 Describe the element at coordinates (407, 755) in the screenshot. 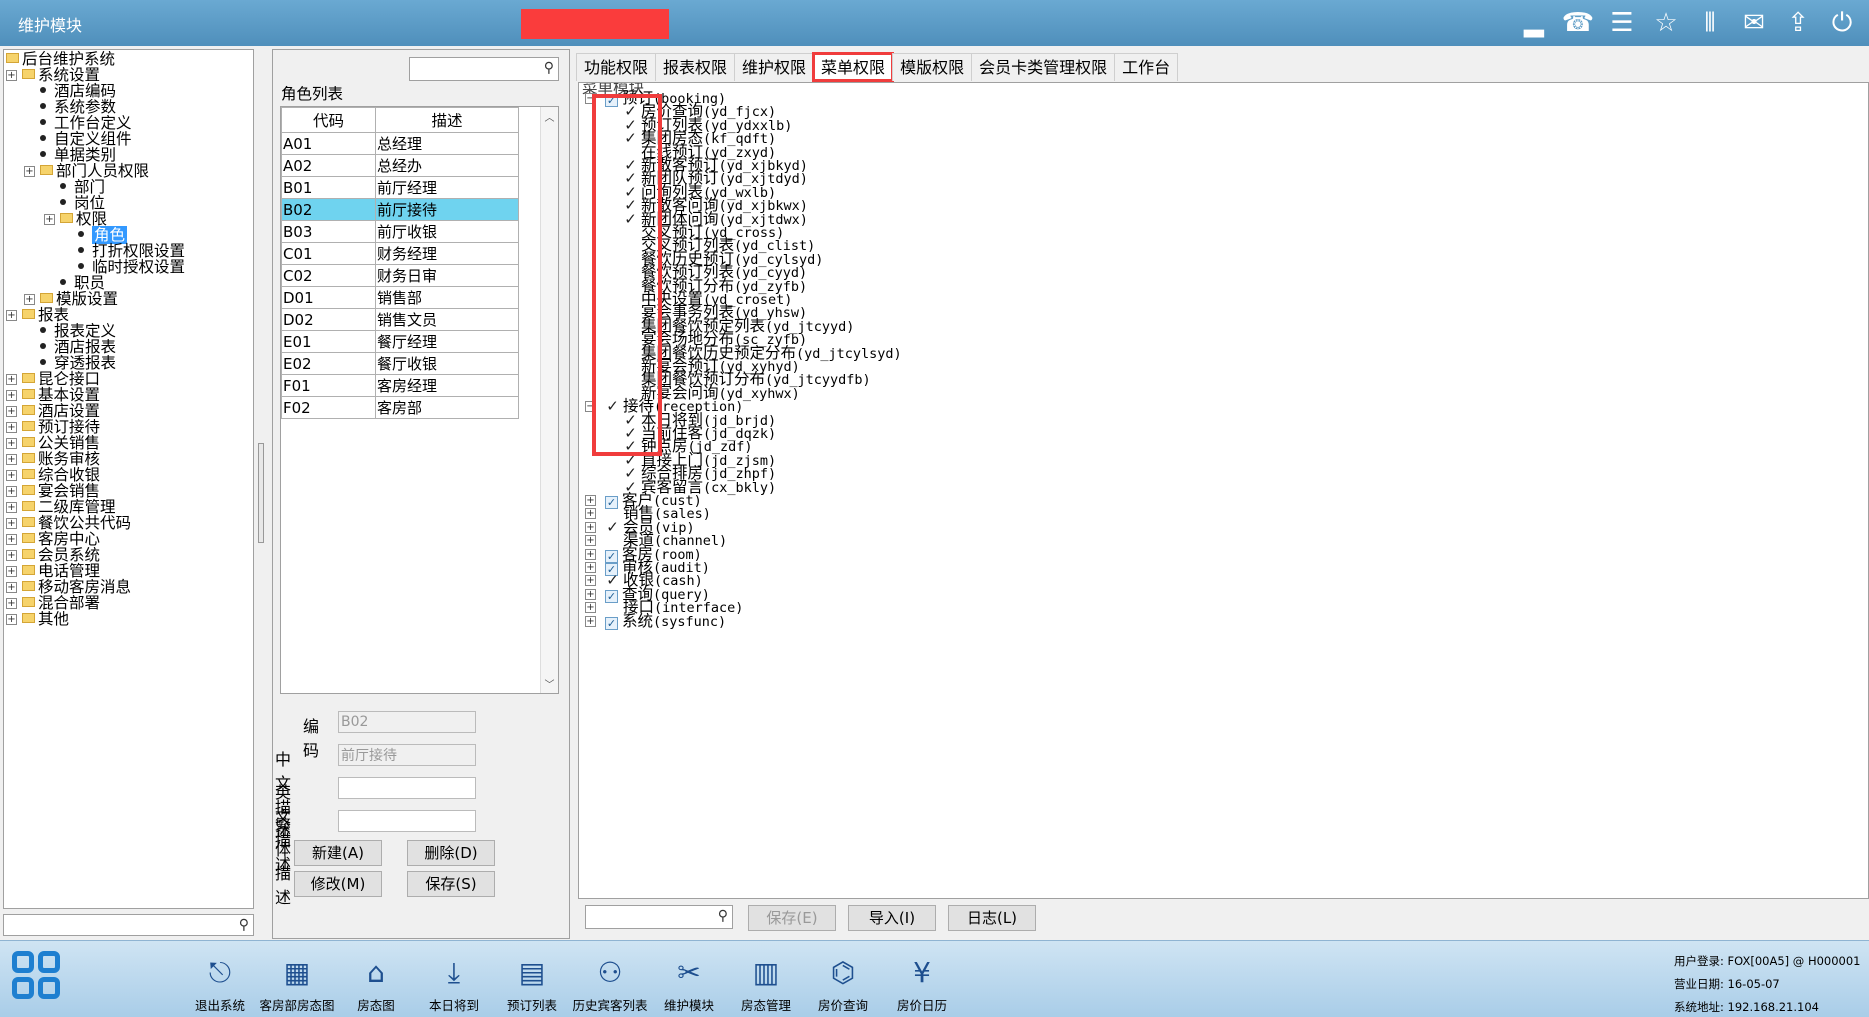

I see `cn-desc-field` at that location.